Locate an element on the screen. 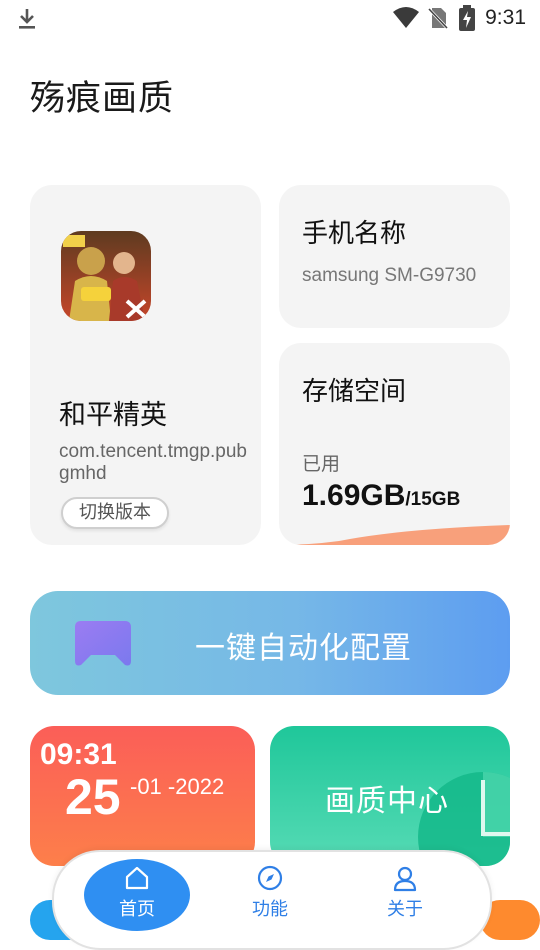  nav-item-features: 功能 is located at coordinates (270, 892).